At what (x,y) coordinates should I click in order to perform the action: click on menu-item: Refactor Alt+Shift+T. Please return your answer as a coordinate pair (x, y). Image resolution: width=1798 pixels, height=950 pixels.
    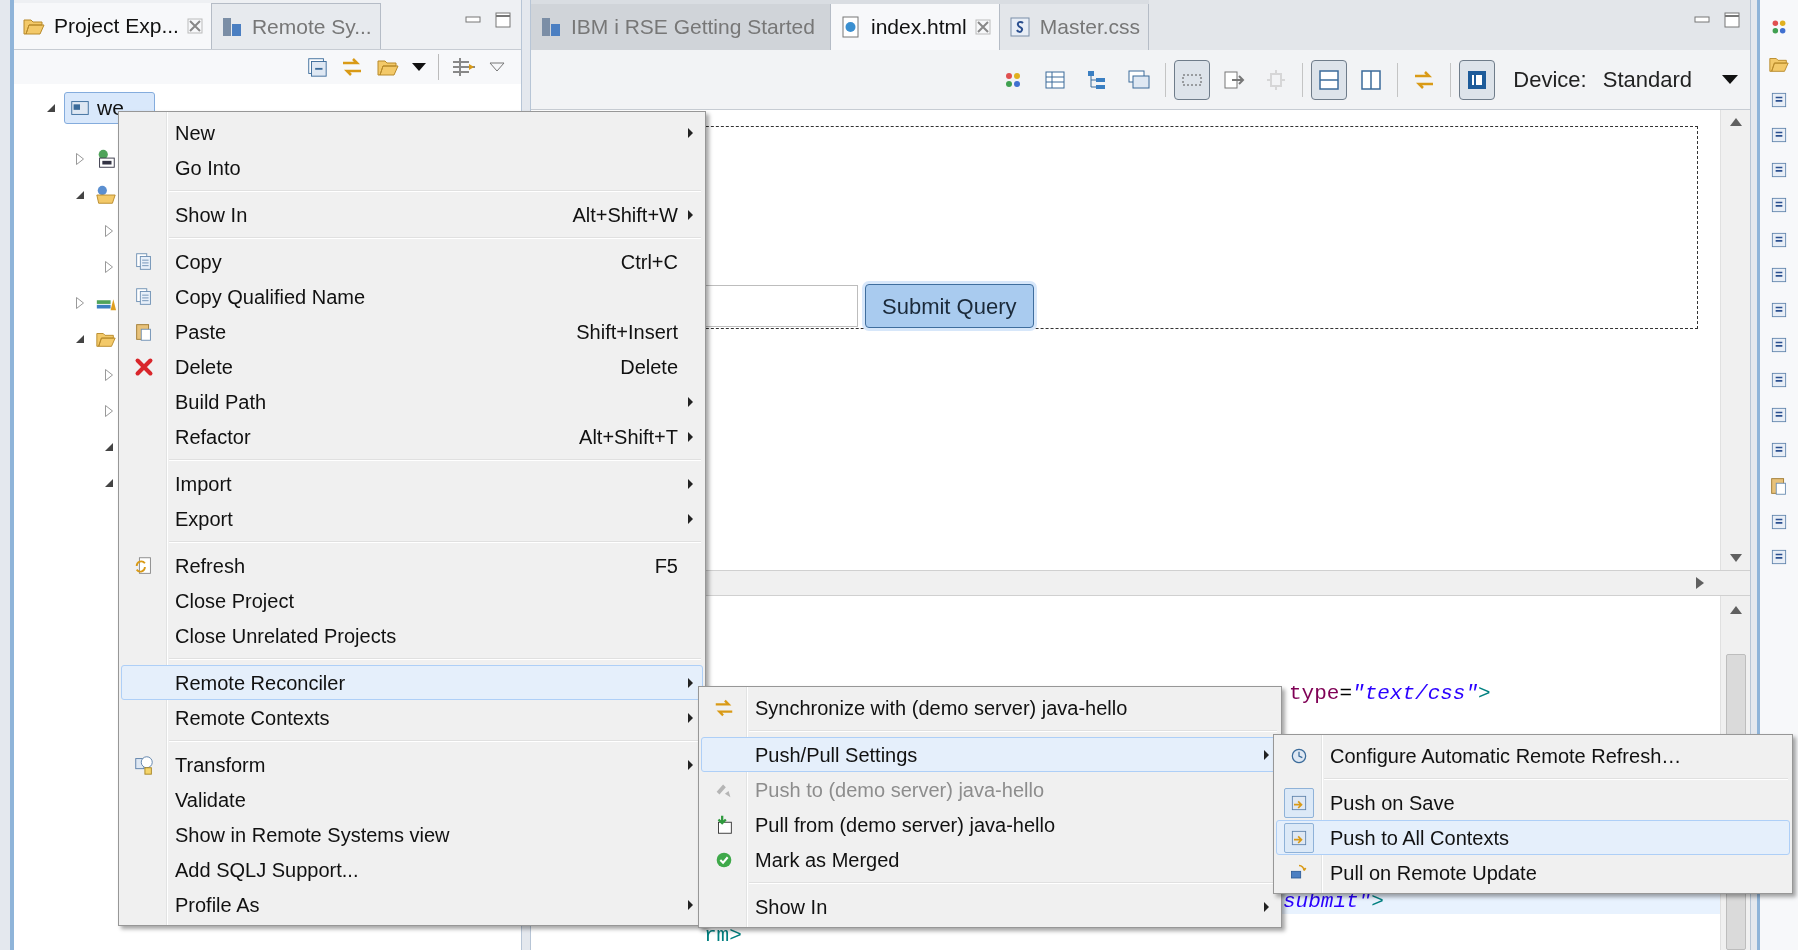
    Looking at the image, I should click on (412, 436).